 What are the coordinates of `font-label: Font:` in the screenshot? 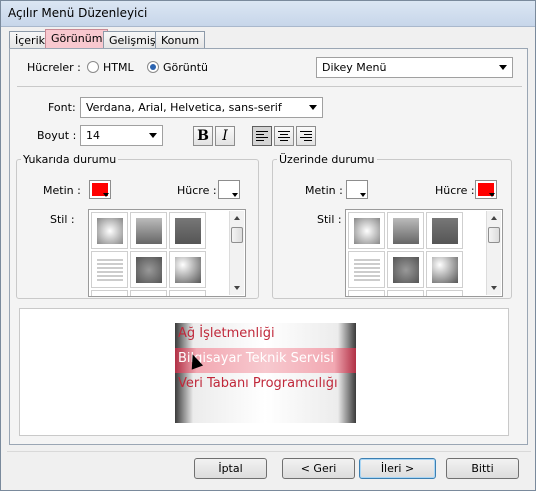 It's located at (62, 107).